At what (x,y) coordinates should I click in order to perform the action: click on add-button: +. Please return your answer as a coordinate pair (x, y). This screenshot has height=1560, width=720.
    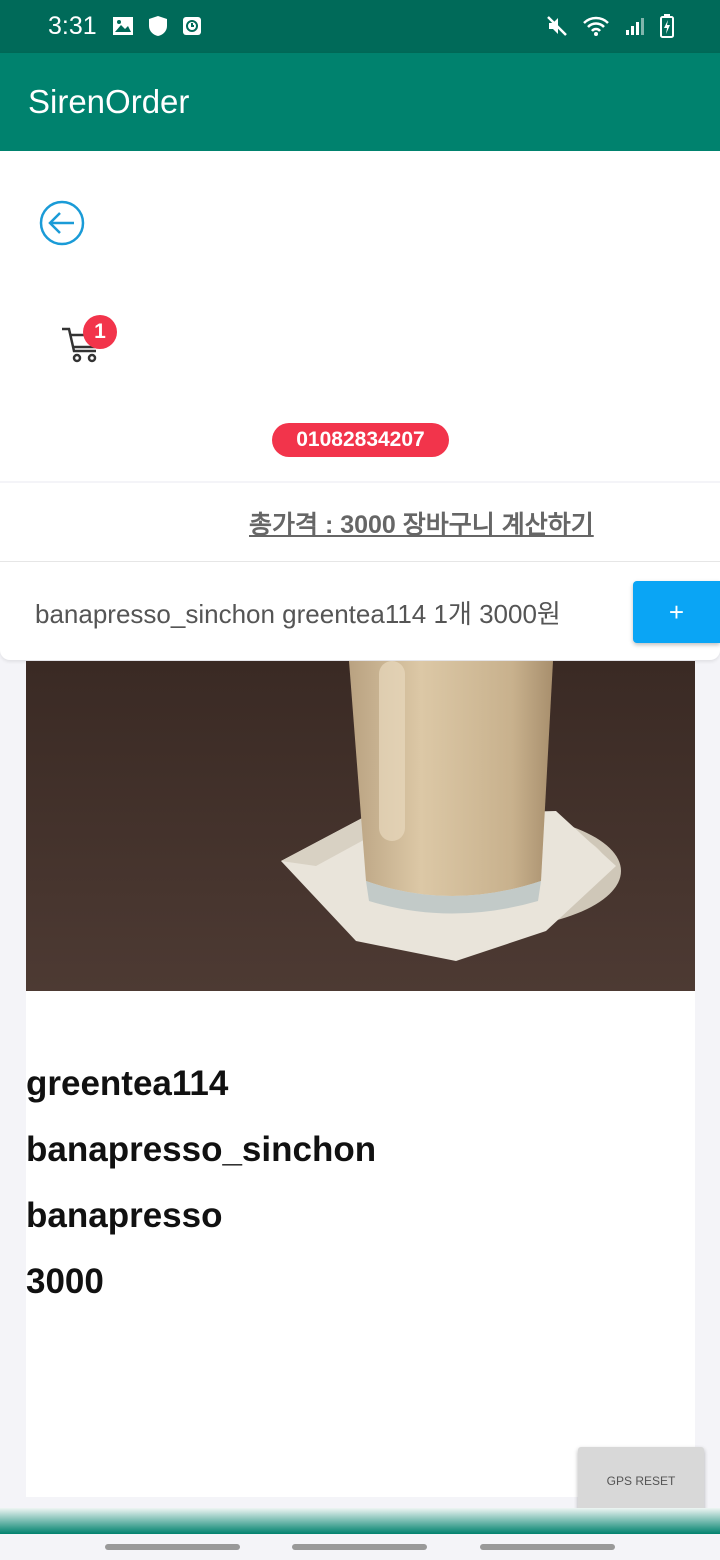
    Looking at the image, I should click on (676, 612).